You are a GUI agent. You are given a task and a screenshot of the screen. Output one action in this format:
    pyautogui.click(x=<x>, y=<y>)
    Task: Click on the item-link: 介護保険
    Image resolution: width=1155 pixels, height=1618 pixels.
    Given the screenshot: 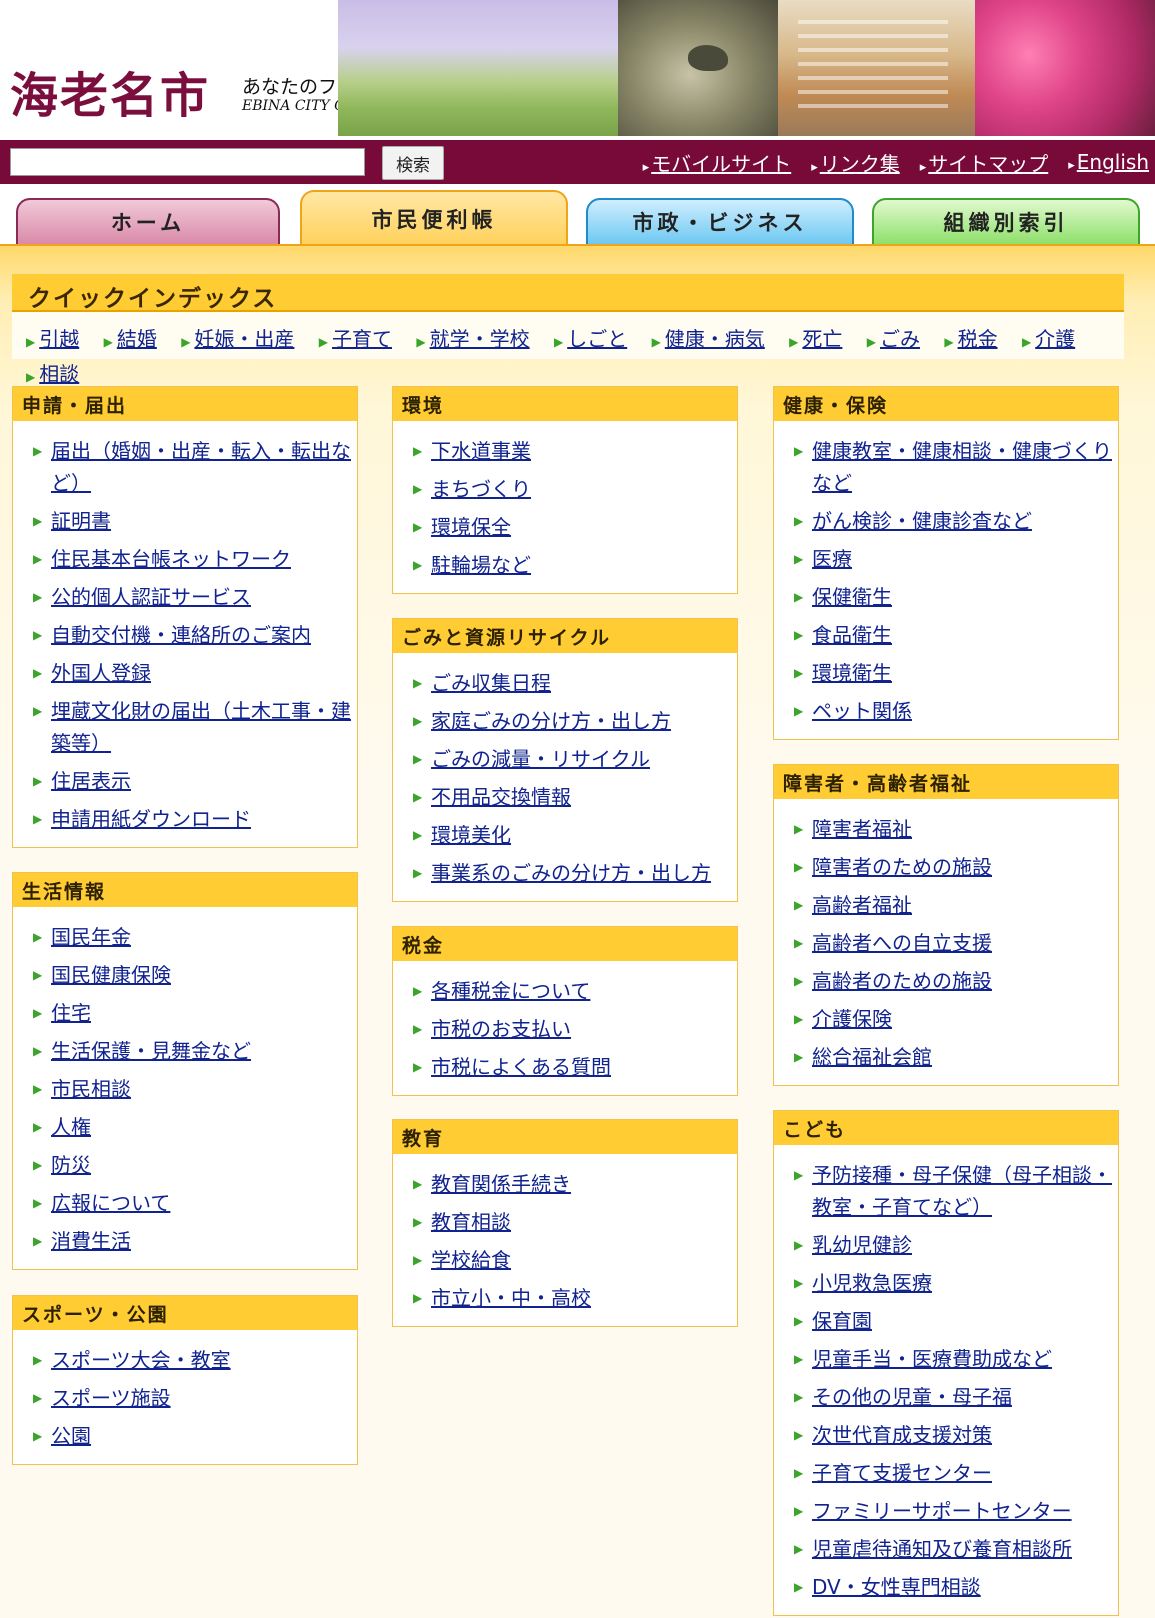 What is the action you would take?
    pyautogui.click(x=852, y=1019)
    